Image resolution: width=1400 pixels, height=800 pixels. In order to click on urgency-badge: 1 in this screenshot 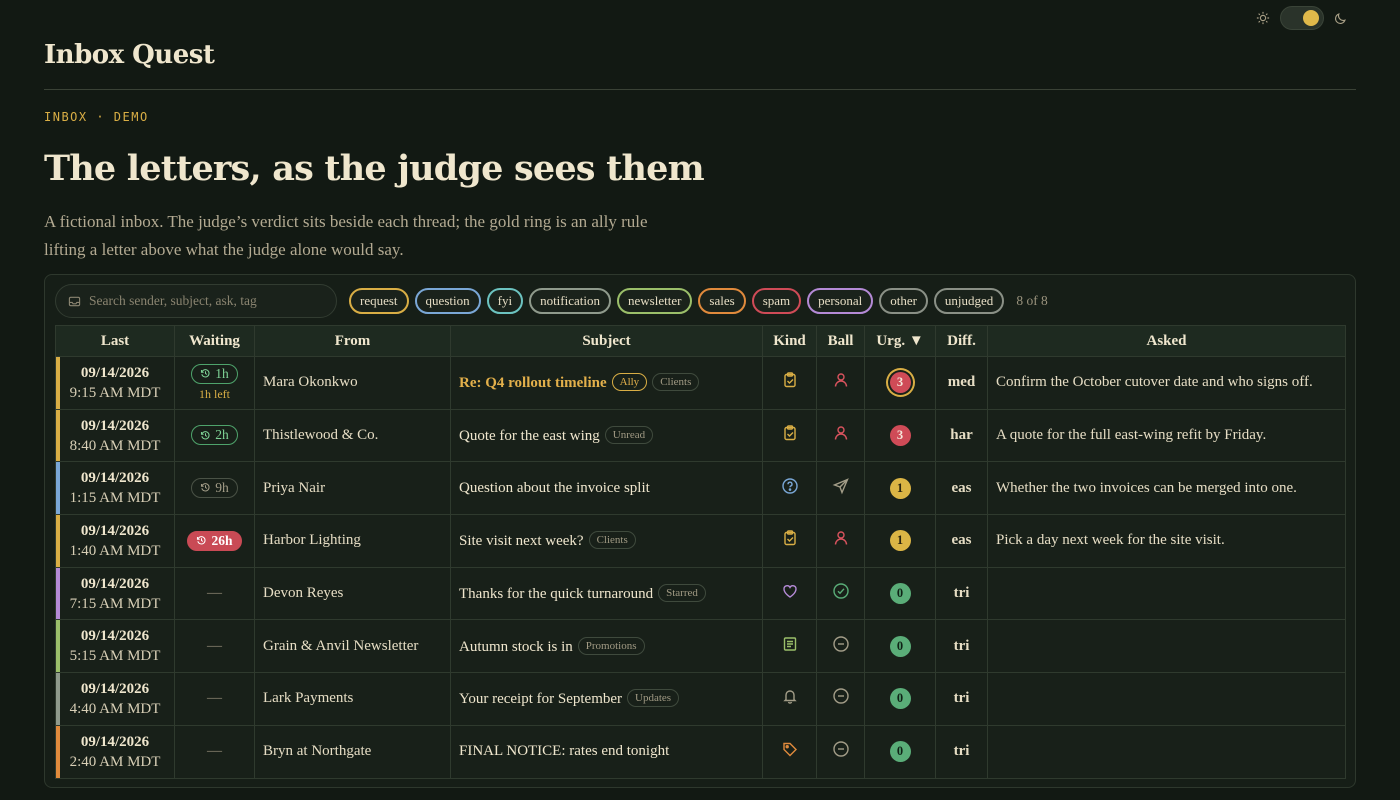, I will do `click(900, 541)`.